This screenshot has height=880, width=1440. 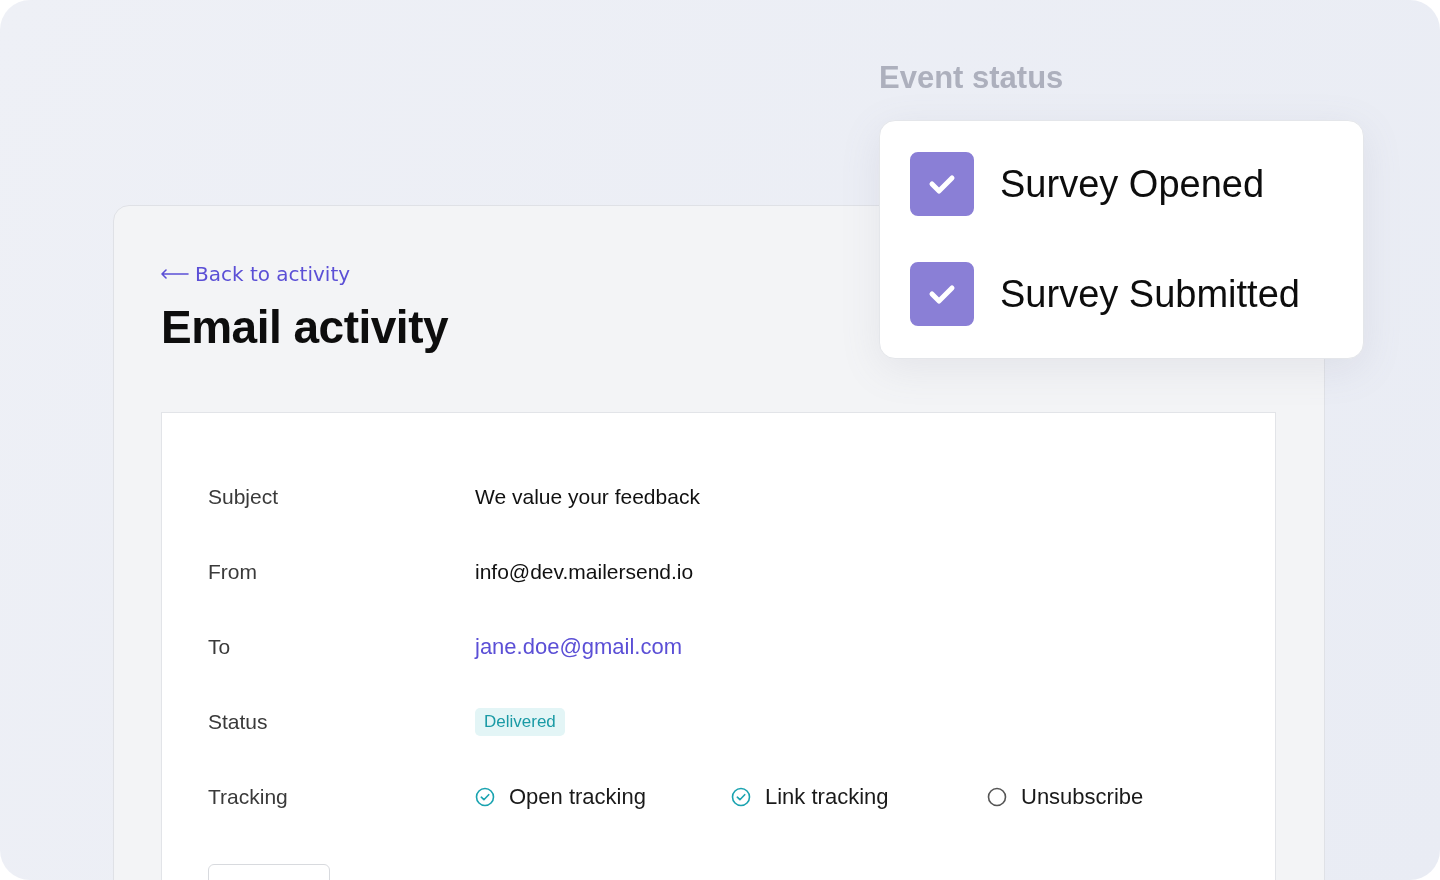 I want to click on field-value: We value your feedback, so click(x=587, y=496).